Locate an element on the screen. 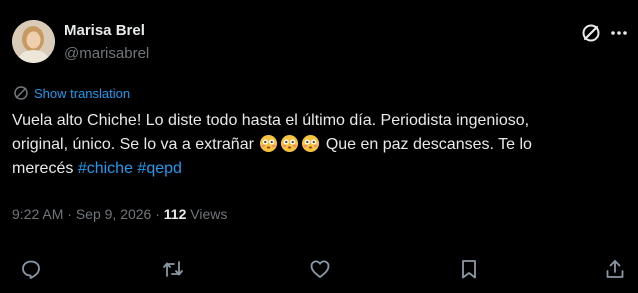  retweet-button is located at coordinates (174, 270).